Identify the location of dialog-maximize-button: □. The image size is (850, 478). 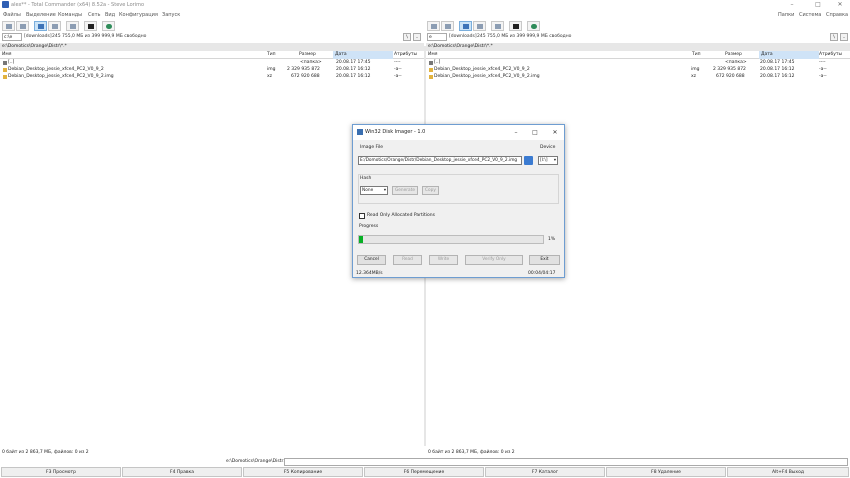
(535, 132).